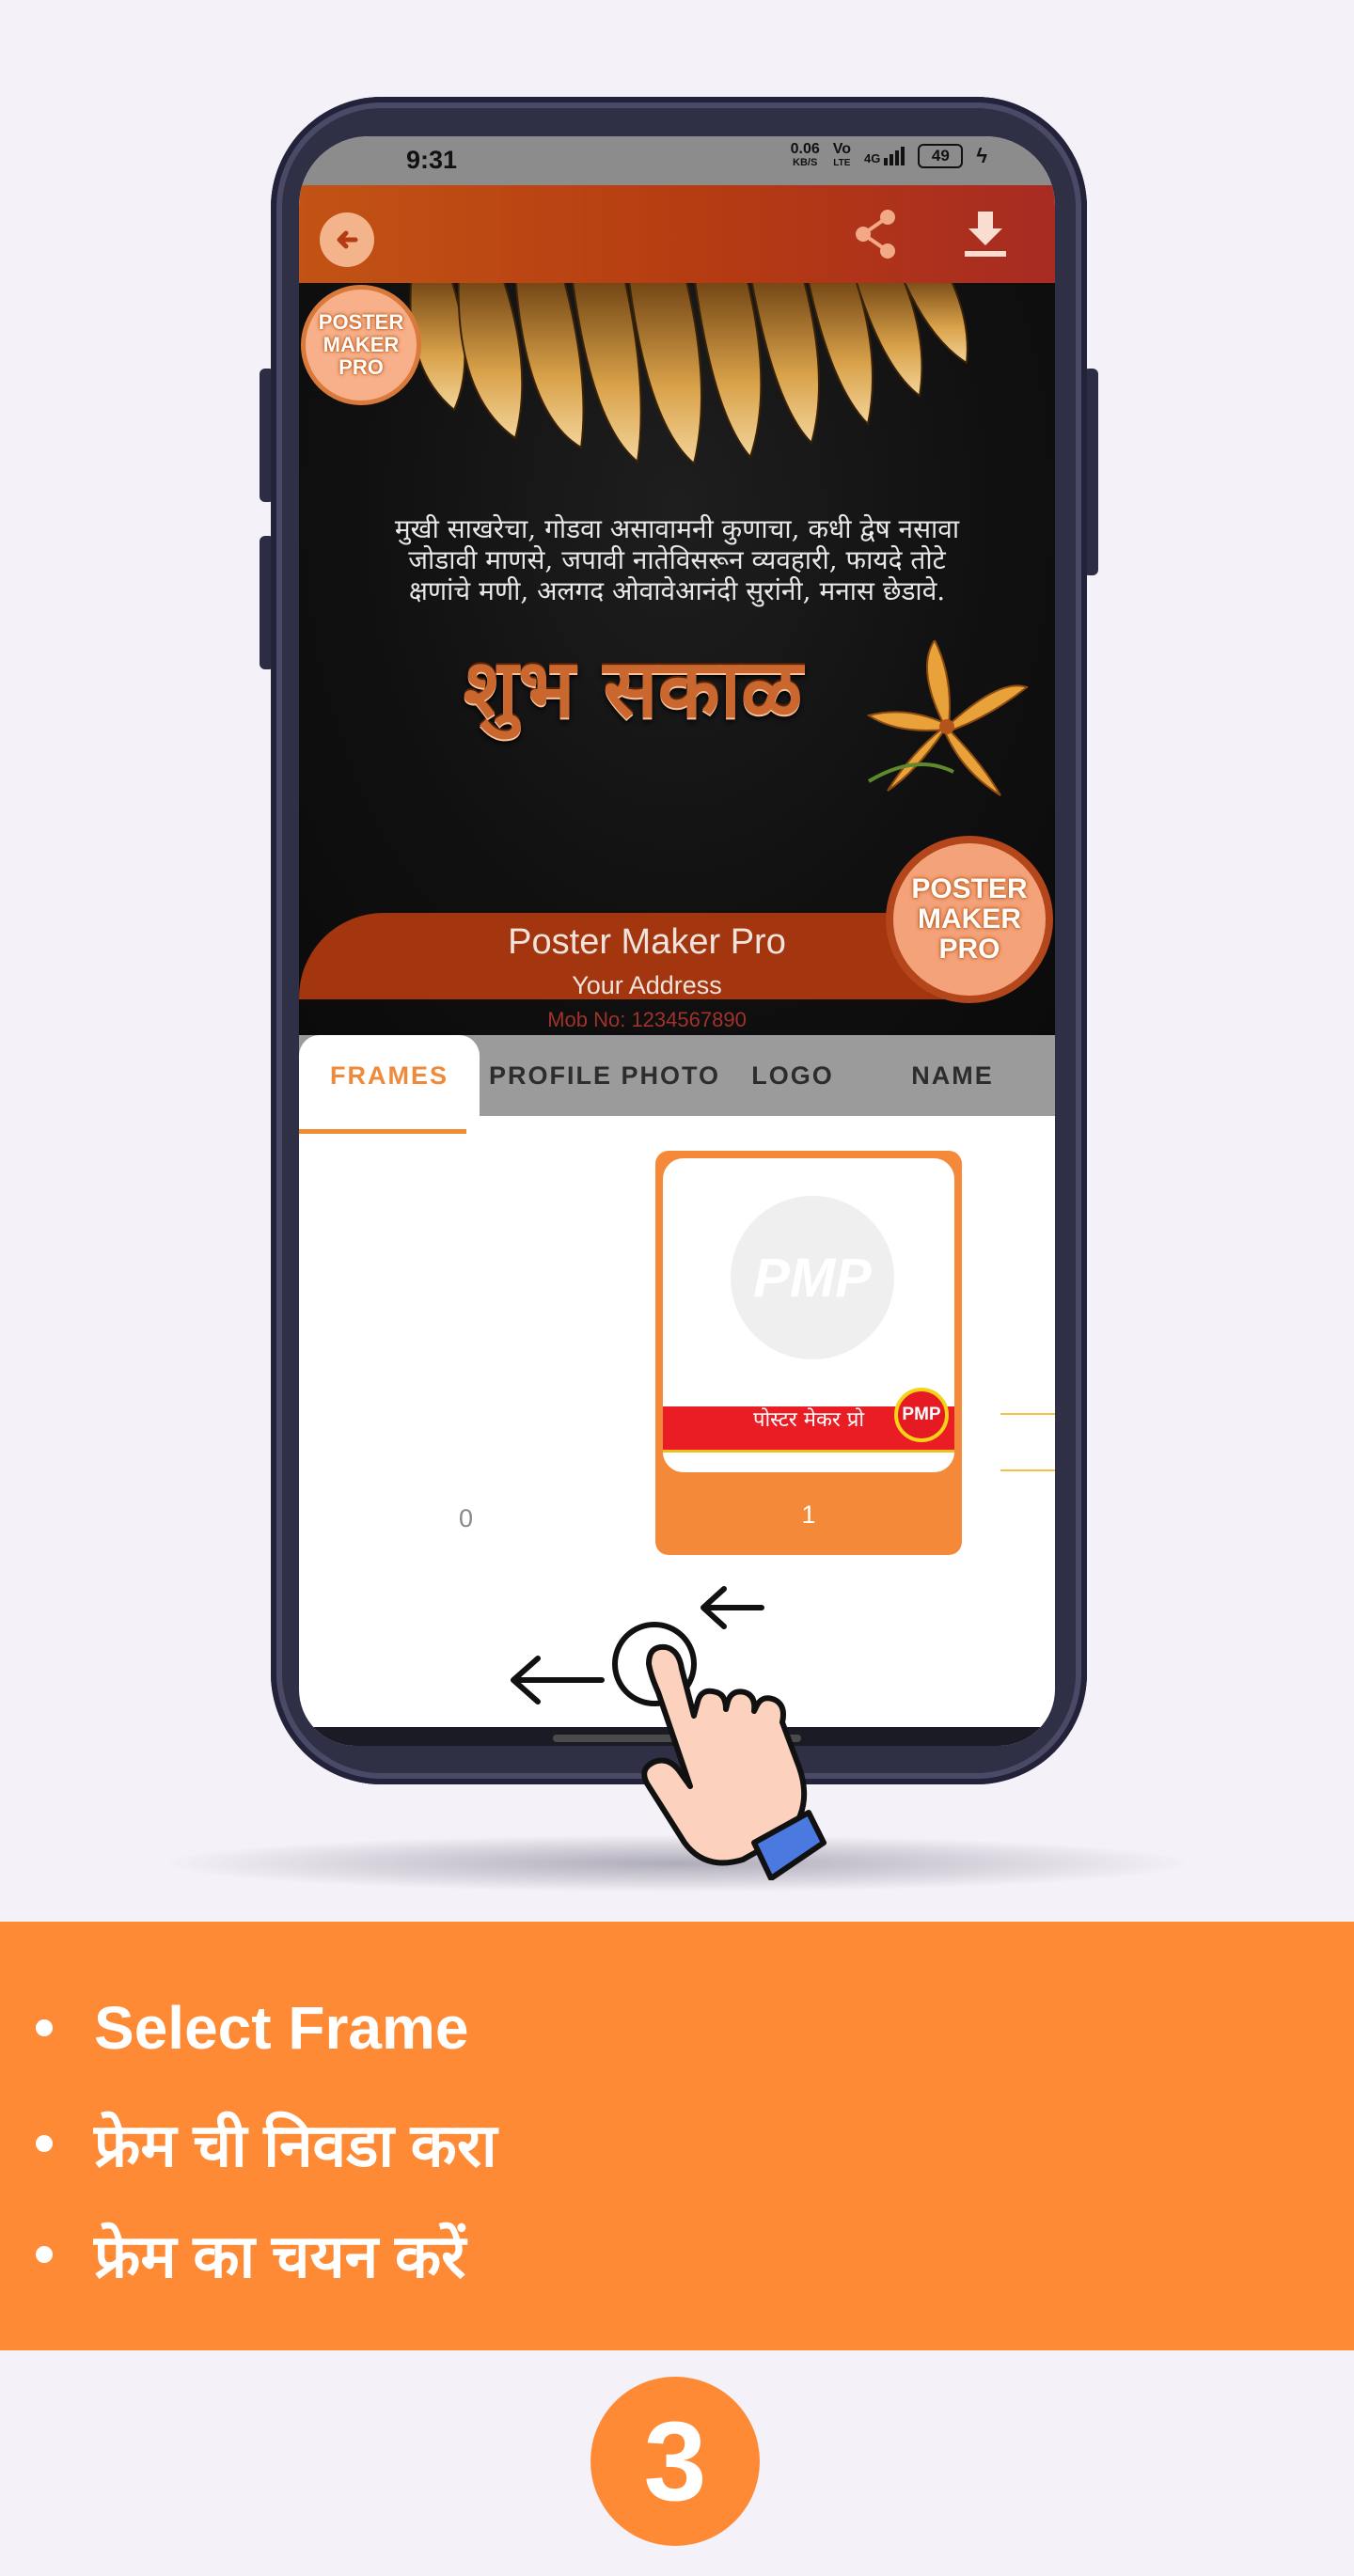 Image resolution: width=1354 pixels, height=2576 pixels. I want to click on instruction-item: फ्रेम ची निवडा करा, so click(266, 2143).